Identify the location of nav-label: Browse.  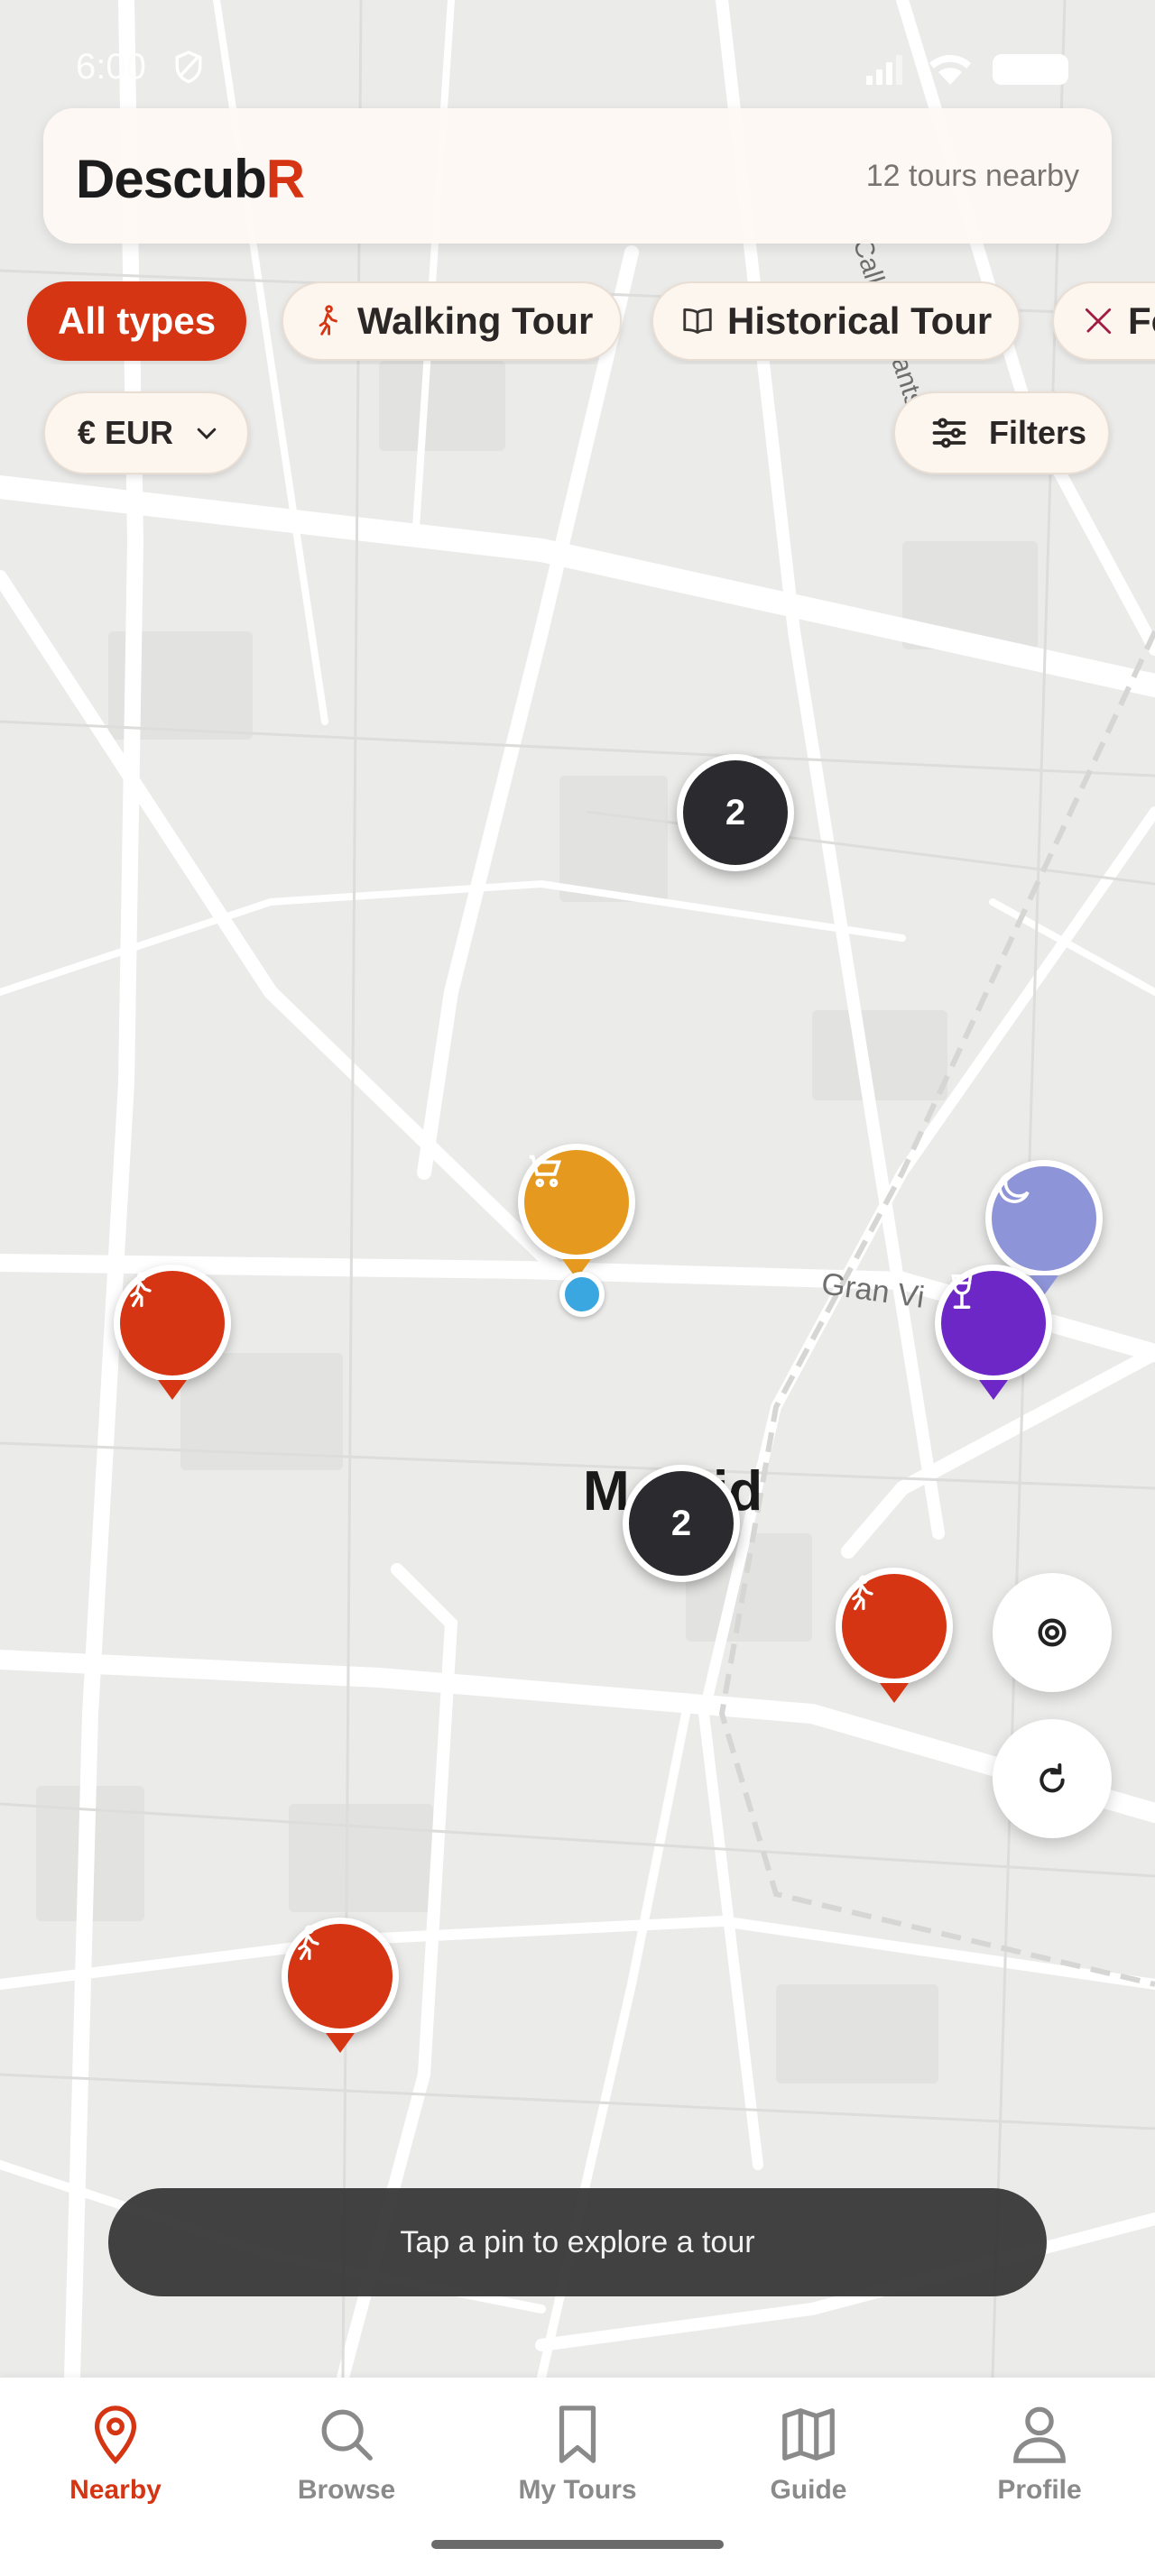
(346, 2490).